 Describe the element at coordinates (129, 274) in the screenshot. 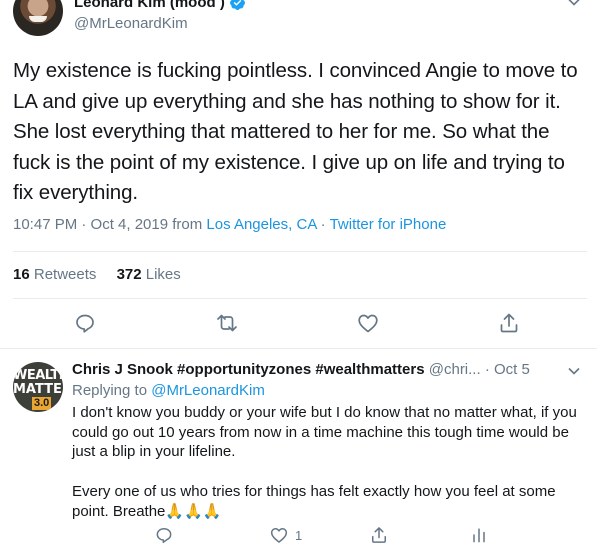

I see `likes-count: 372` at that location.